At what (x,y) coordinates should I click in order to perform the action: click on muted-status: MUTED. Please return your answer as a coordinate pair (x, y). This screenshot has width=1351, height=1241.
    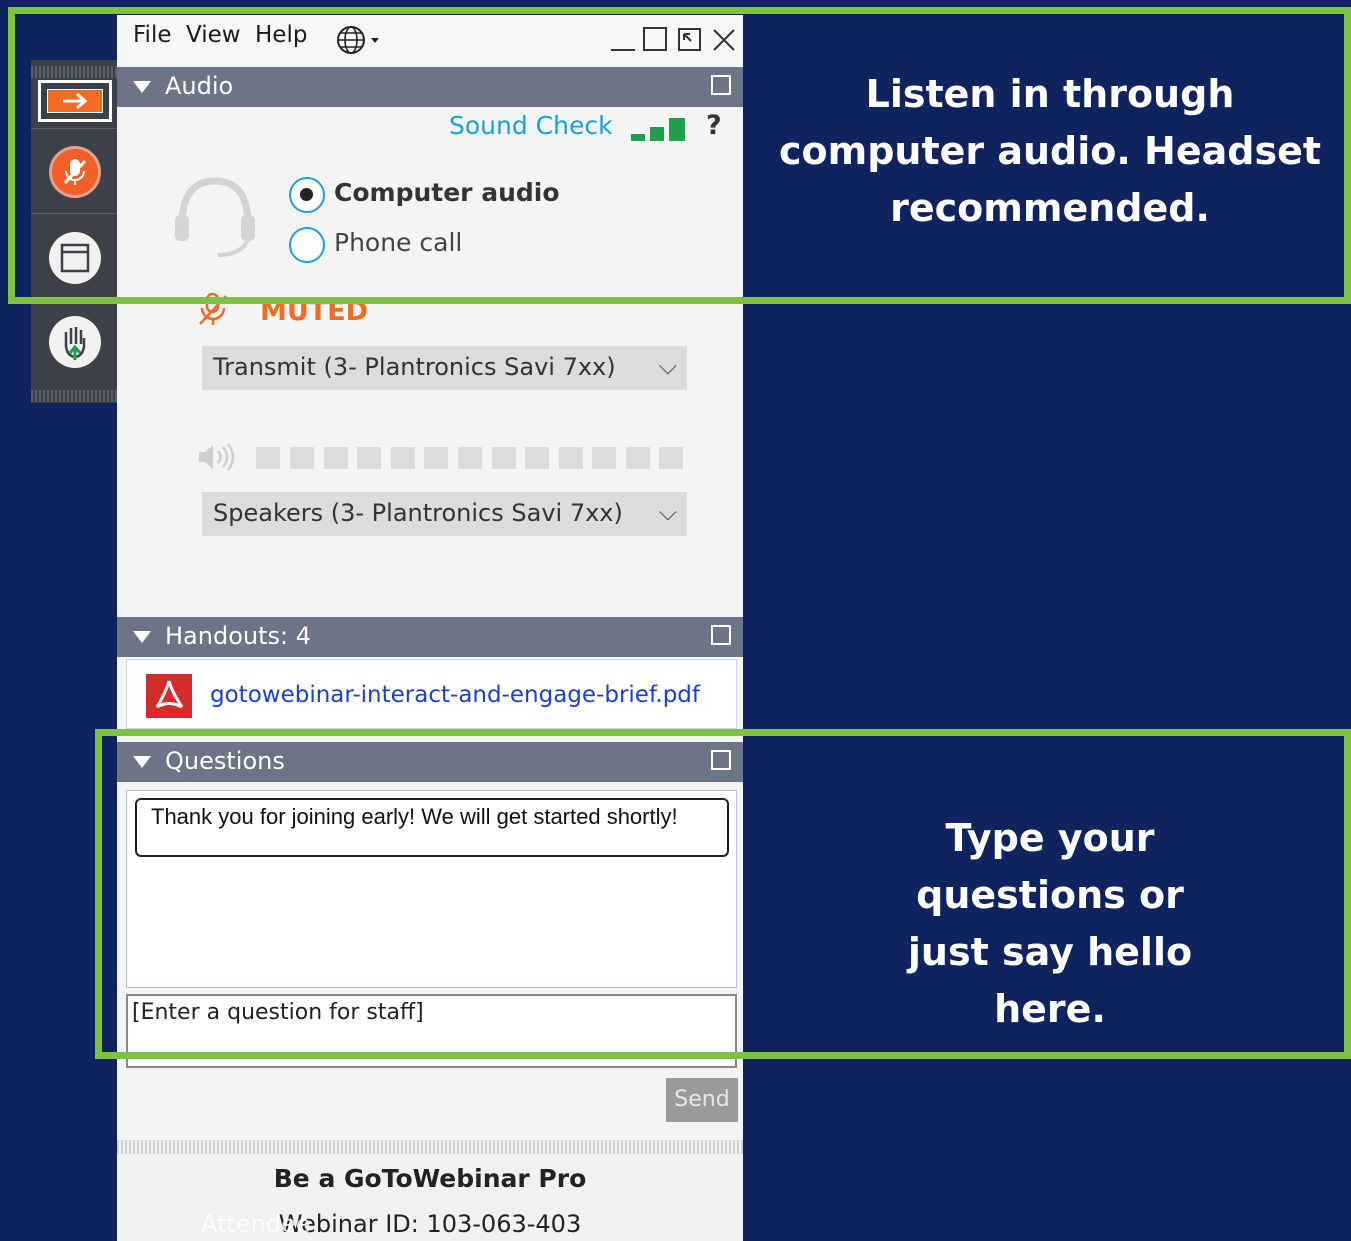
    Looking at the image, I should click on (314, 311).